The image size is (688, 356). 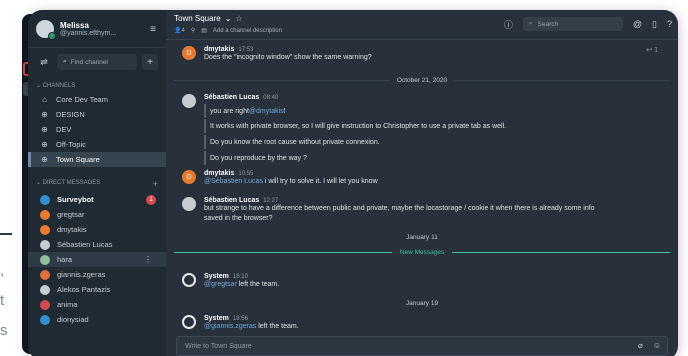 I want to click on post-time: 08:40, so click(x=270, y=98).